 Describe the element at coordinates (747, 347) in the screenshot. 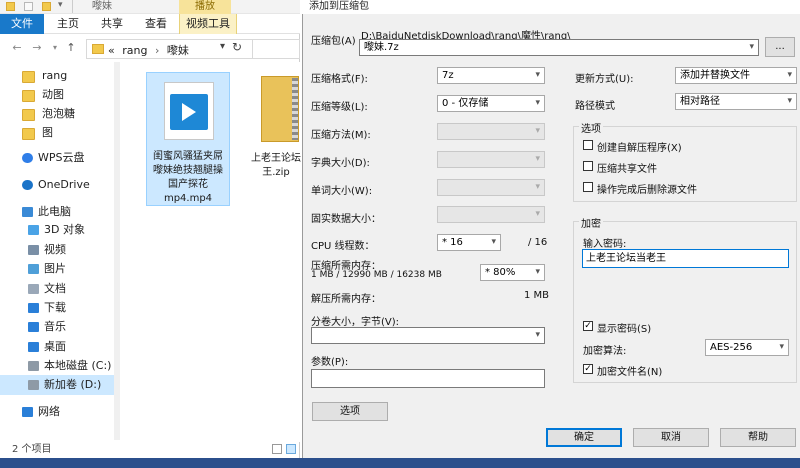

I see `encryption-method-select: AES-256 ▾` at that location.